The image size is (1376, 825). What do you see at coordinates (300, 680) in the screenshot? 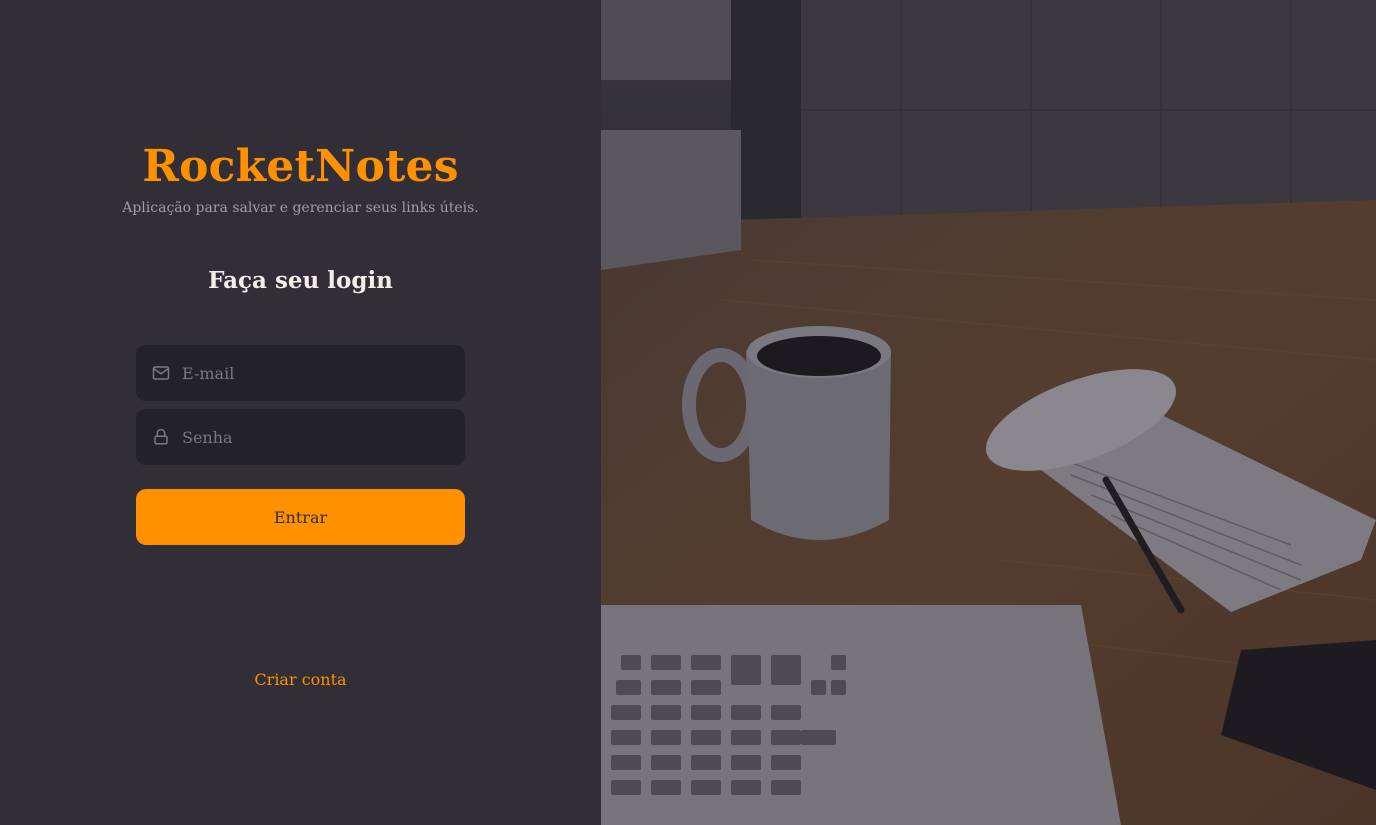
I see `create-account-link: Criar conta` at bounding box center [300, 680].